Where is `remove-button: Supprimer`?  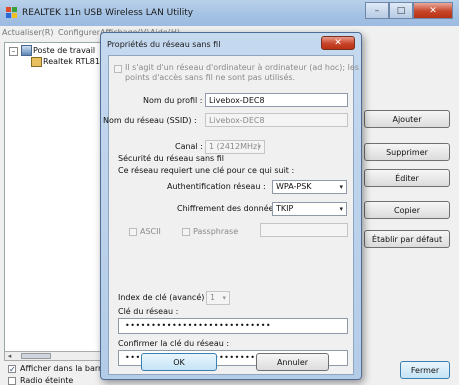
remove-button: Supprimer is located at coordinates (407, 152).